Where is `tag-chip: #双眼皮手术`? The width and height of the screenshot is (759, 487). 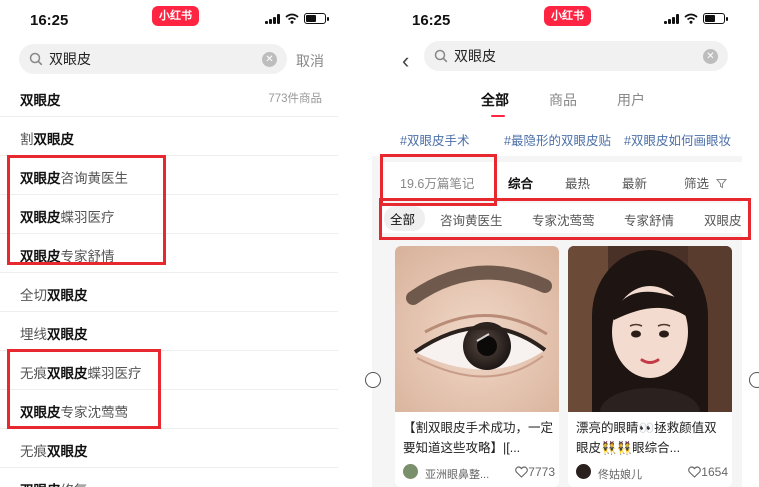
tag-chip: #双眼皮手术 is located at coordinates (434, 139).